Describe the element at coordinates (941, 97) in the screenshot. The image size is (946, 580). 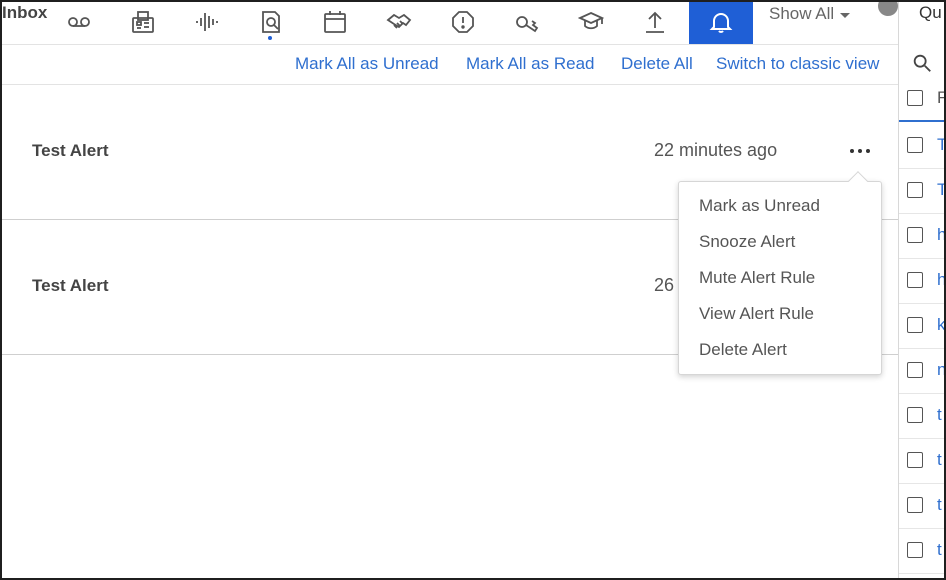
I see `column-header: F` at that location.